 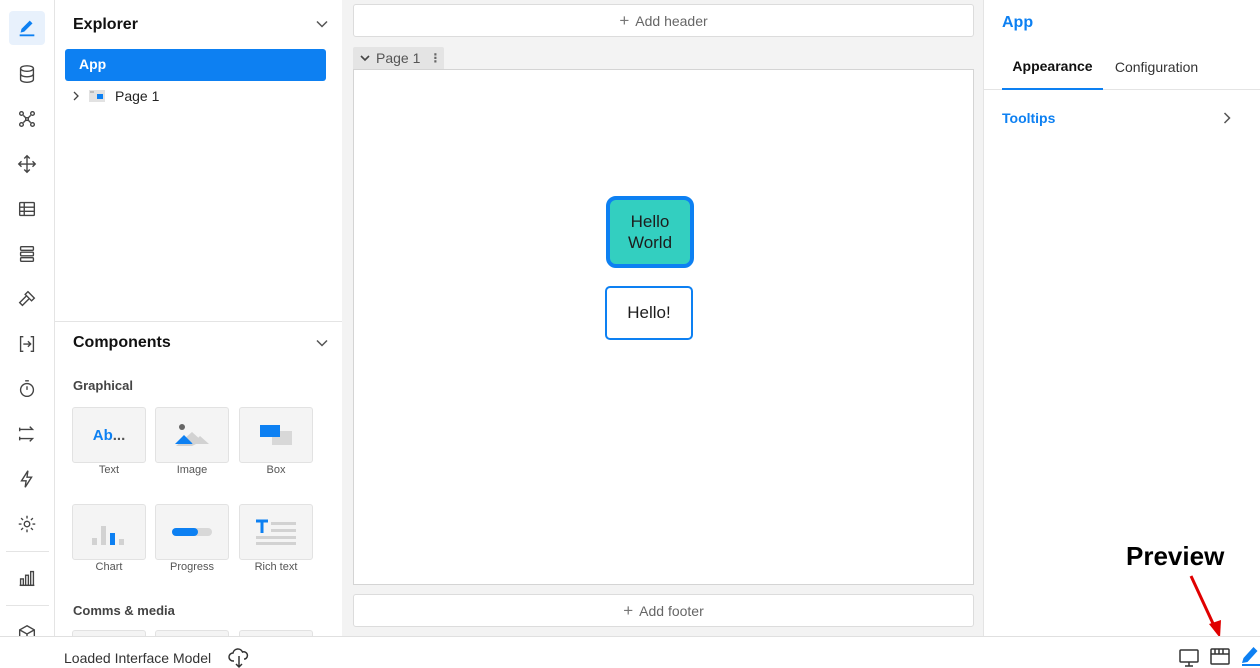 What do you see at coordinates (398, 58) in the screenshot?
I see `page-tab: Page 1 ⋮` at bounding box center [398, 58].